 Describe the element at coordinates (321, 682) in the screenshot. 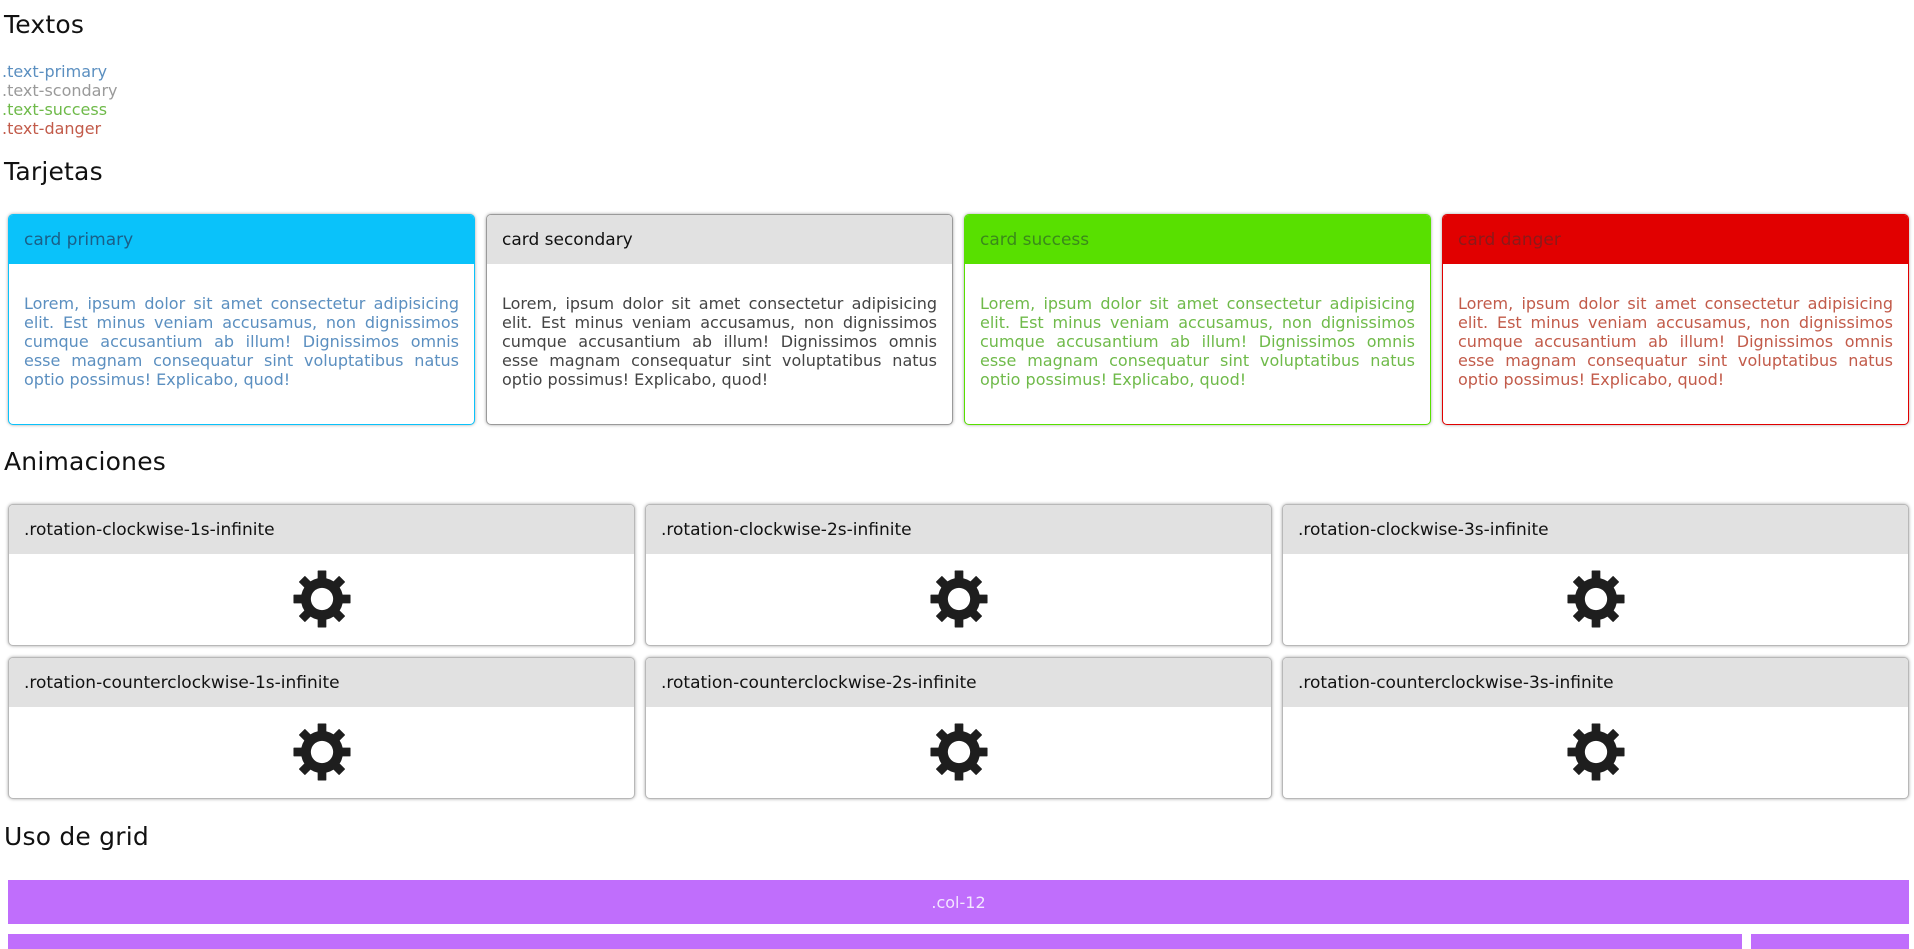

I see `animation-card-header: .rotation-counterclockwise-1s-infinite` at that location.